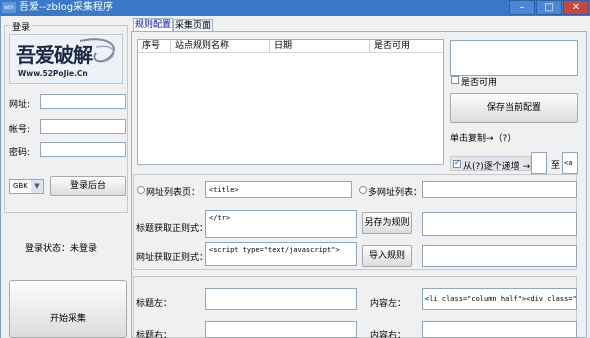 Image resolution: width=590 pixels, height=338 pixels. What do you see at coordinates (499, 299) in the screenshot?
I see `content-left-input: <li class="column half"><div class="lb` at bounding box center [499, 299].